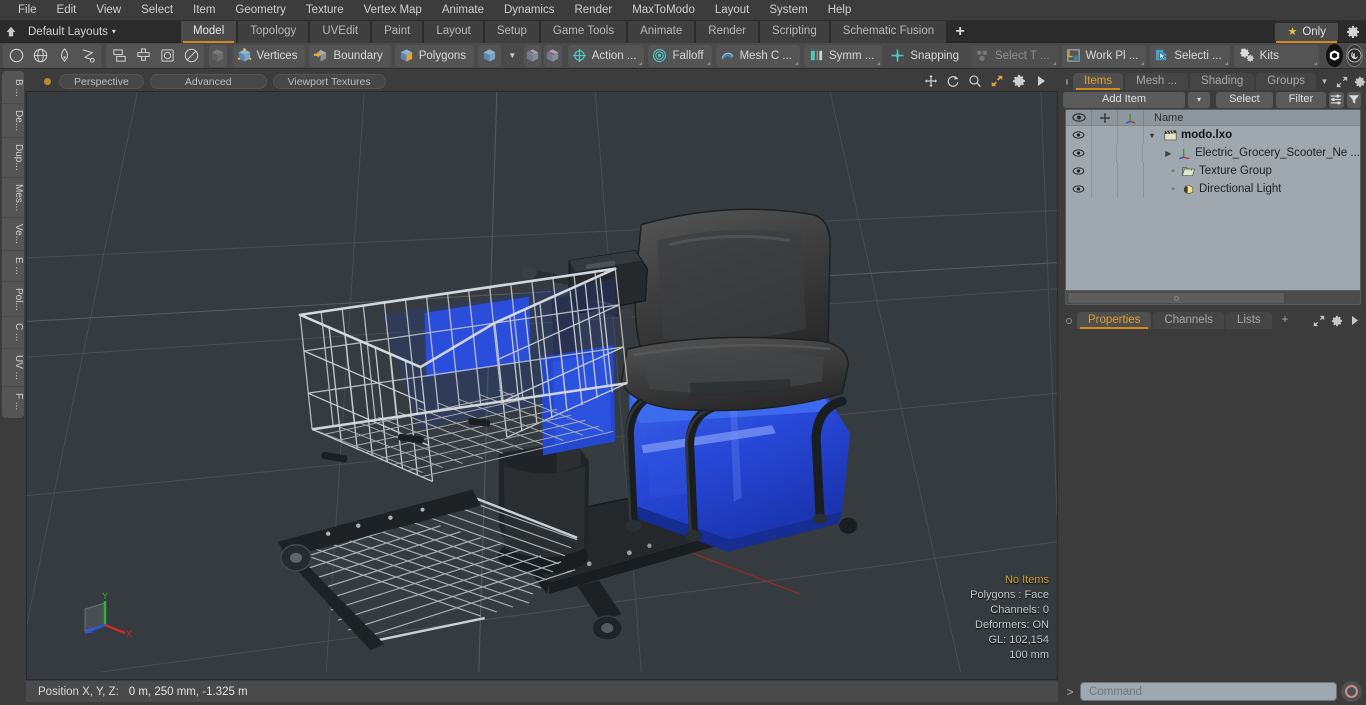 The width and height of the screenshot is (1366, 705). Describe the element at coordinates (27, 10) in the screenshot. I see `menu-file: File` at that location.